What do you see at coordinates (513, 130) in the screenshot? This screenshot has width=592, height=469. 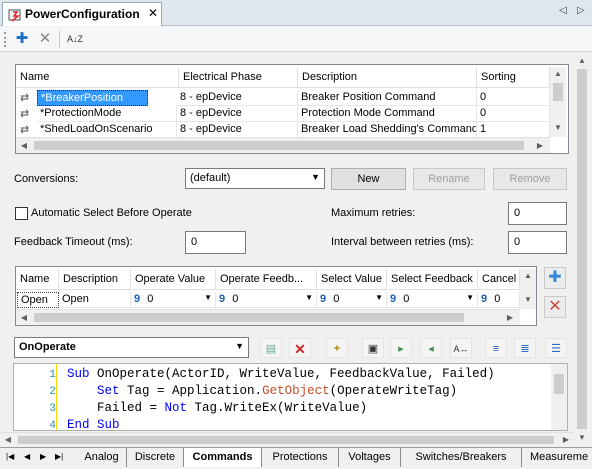 I see `point-sorting: 1` at bounding box center [513, 130].